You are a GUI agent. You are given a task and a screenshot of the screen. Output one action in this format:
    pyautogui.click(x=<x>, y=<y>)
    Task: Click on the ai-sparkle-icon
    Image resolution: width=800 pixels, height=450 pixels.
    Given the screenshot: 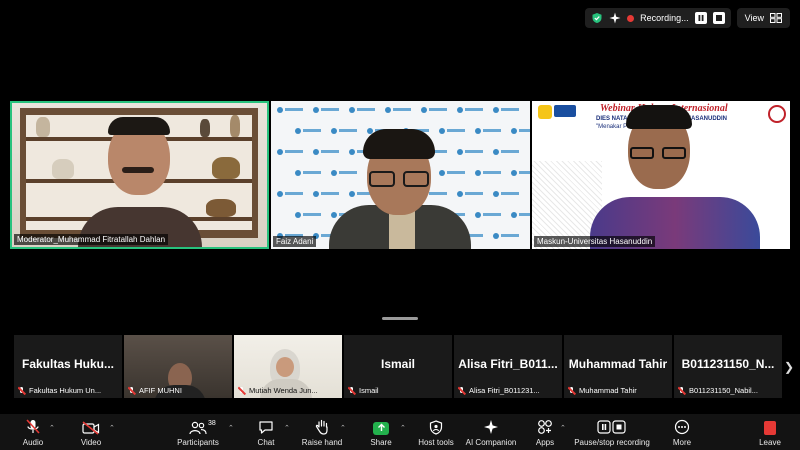 What is the action you would take?
    pyautogui.click(x=615, y=18)
    